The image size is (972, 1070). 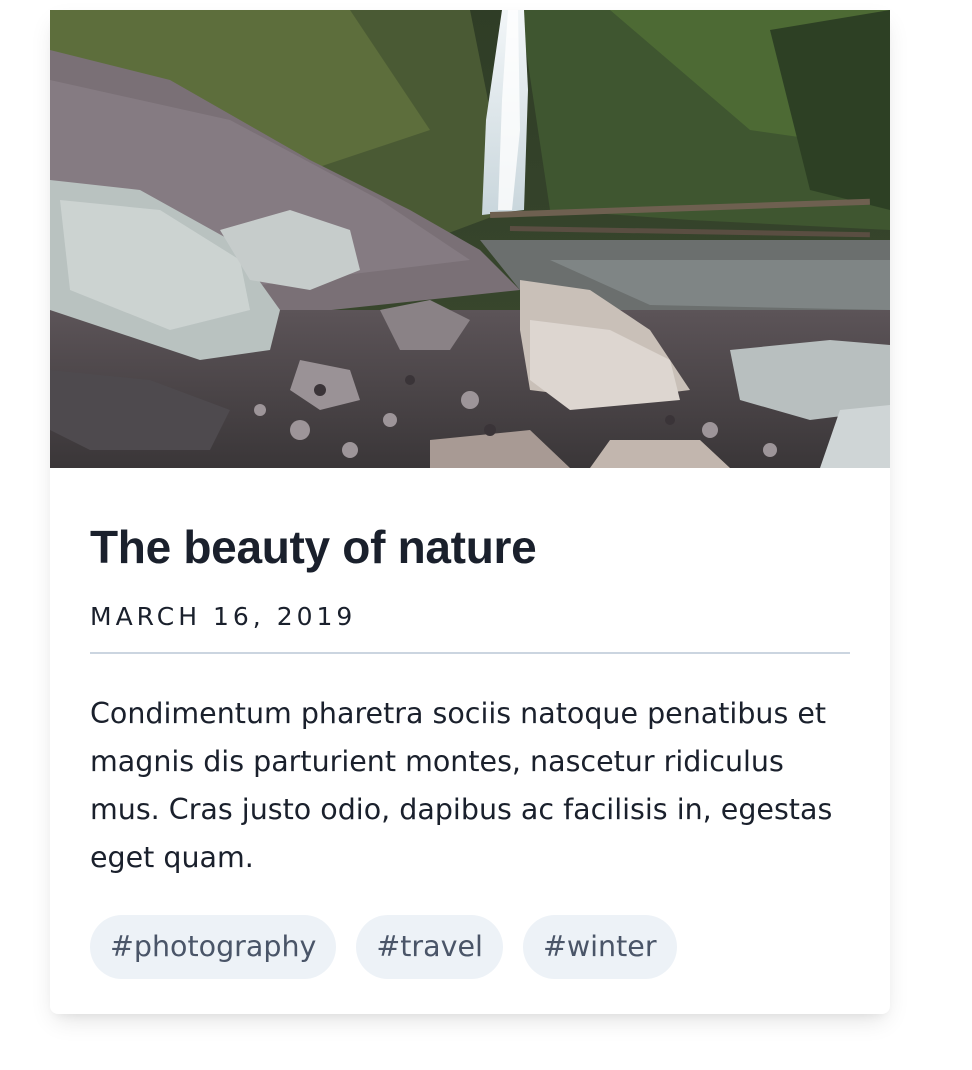 I want to click on divider, so click(x=470, y=653).